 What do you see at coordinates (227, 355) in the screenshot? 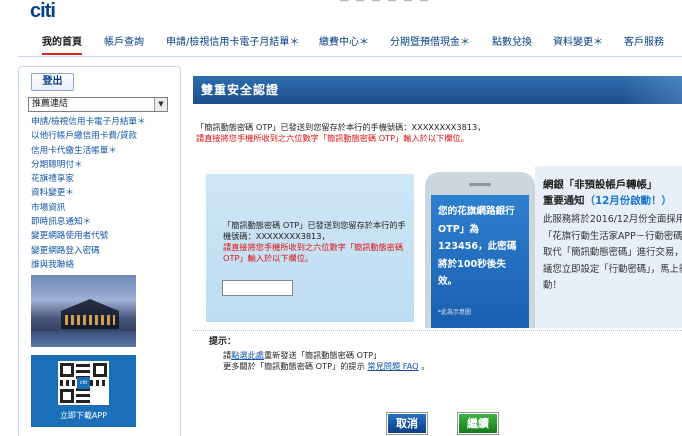
I see `tips-resend-pre: 請` at bounding box center [227, 355].